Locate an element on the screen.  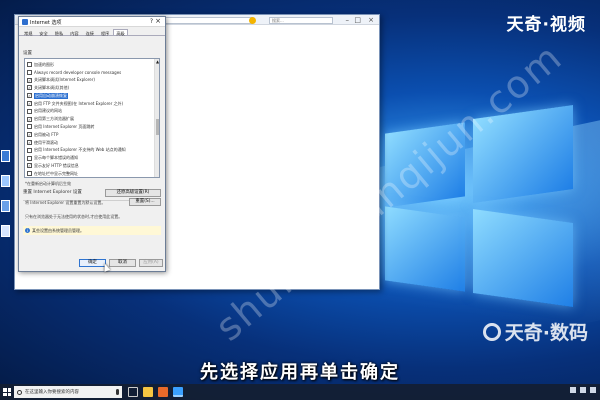
tab-3: 内容 is located at coordinates (74, 32).